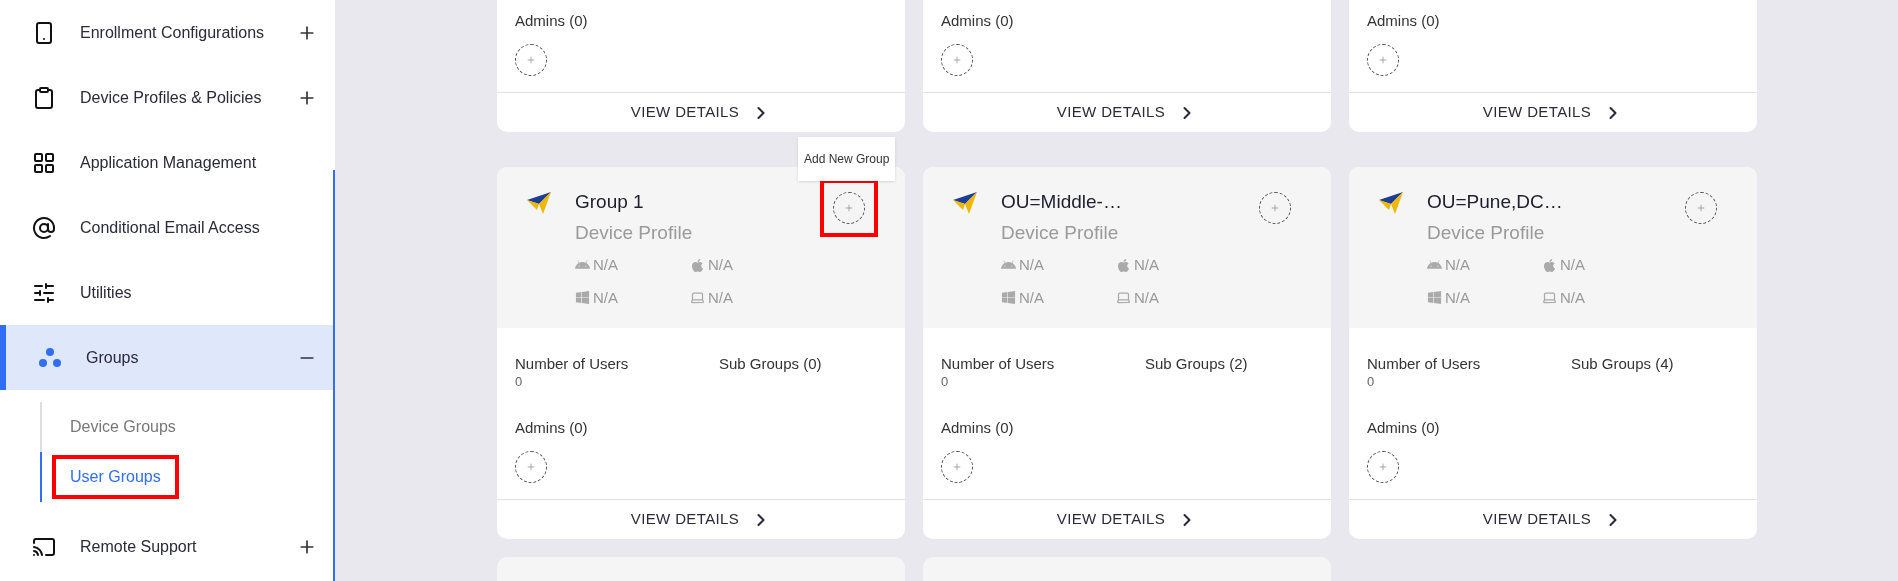 The width and height of the screenshot is (1898, 581). What do you see at coordinates (166, 97) in the screenshot?
I see `nav-item: Device Profiles & Policies` at bounding box center [166, 97].